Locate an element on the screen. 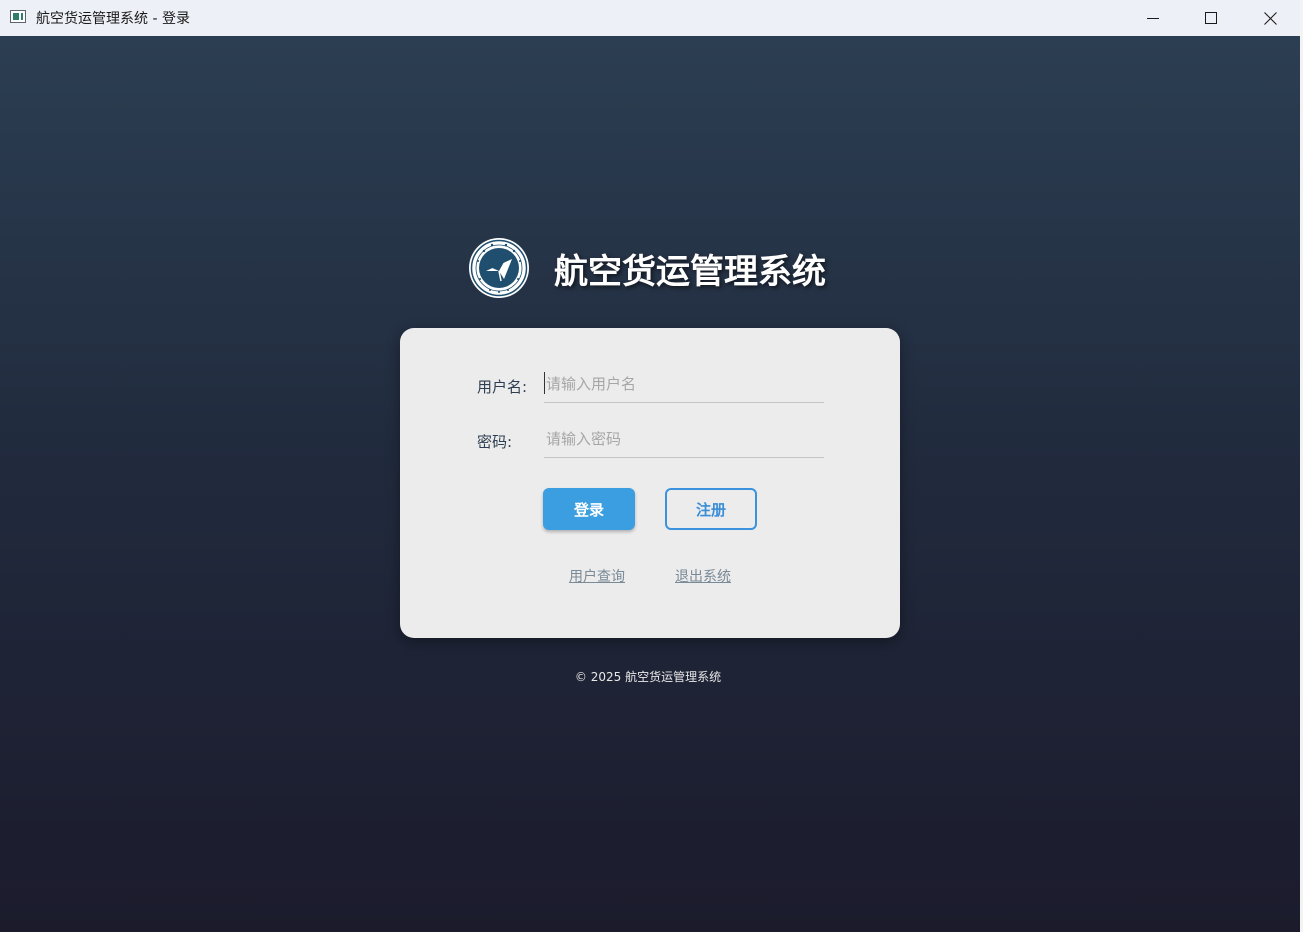  login-button: 登录 is located at coordinates (589, 509).